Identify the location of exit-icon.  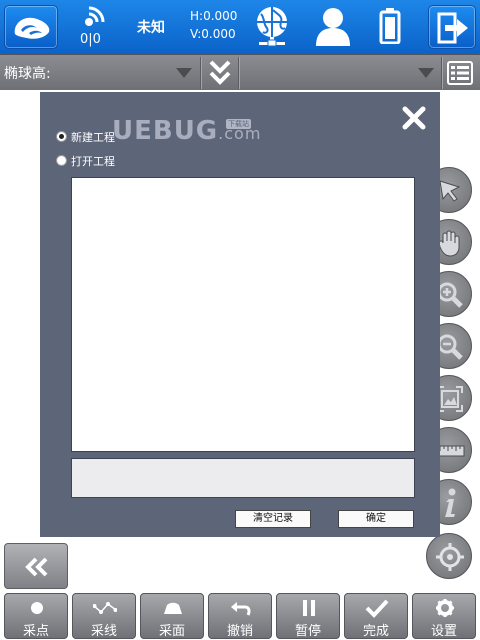
(452, 28).